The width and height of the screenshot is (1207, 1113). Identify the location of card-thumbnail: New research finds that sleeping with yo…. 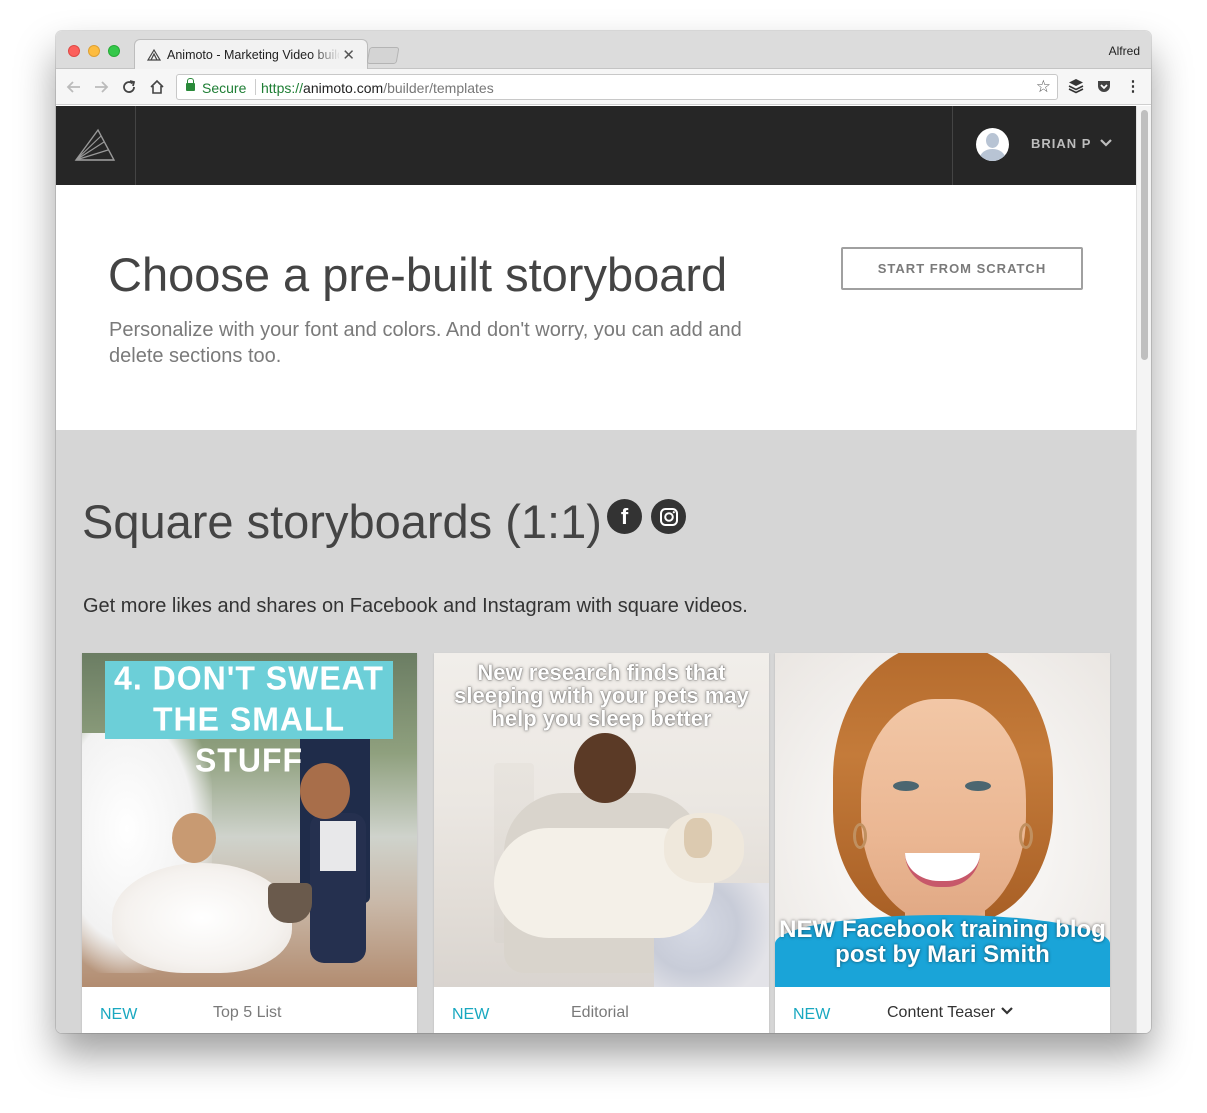
(601, 820).